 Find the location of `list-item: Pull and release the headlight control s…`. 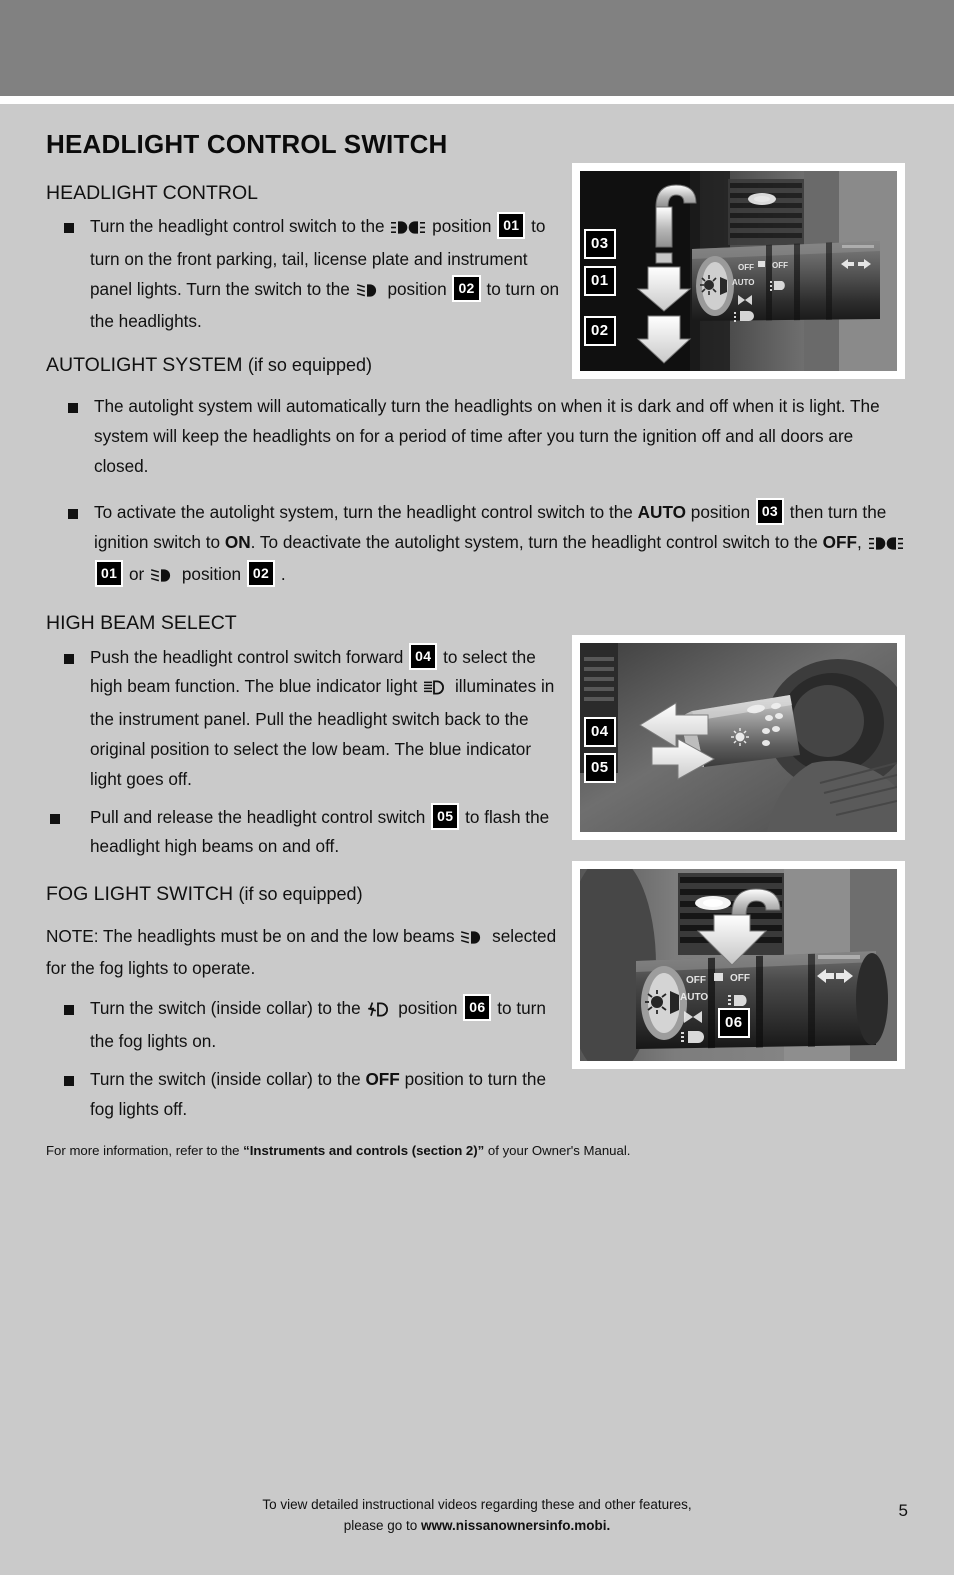

list-item: Pull and release the headlight control s… is located at coordinates (306, 832).